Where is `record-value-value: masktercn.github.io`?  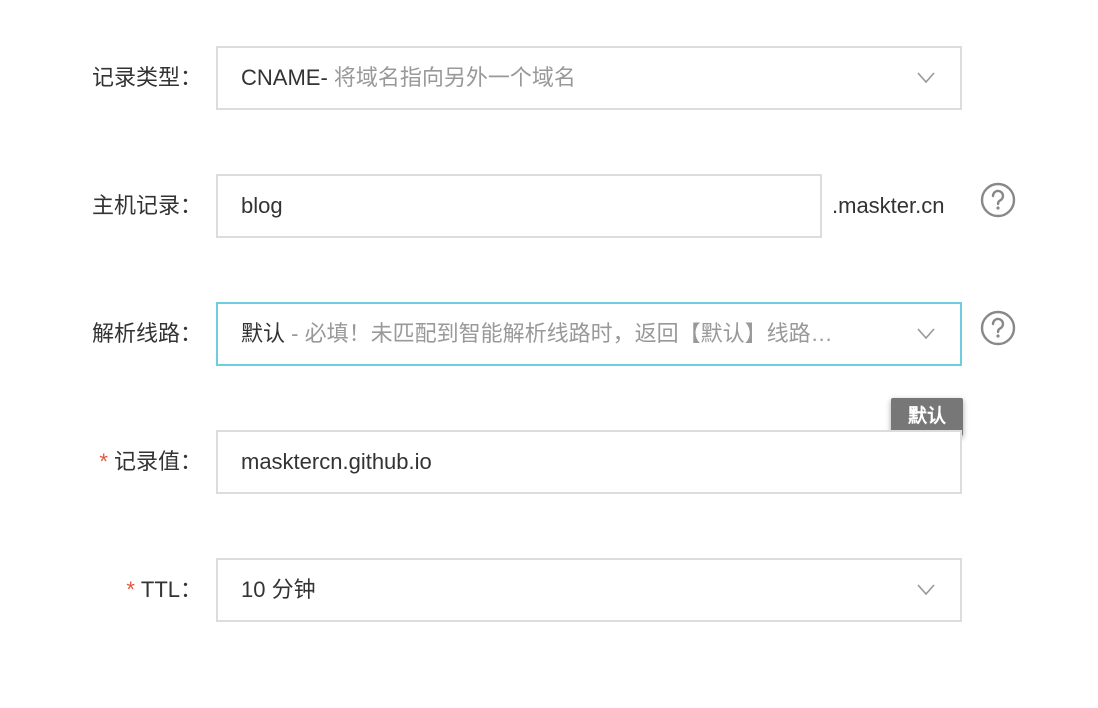 record-value-value: masktercn.github.io is located at coordinates (336, 461).